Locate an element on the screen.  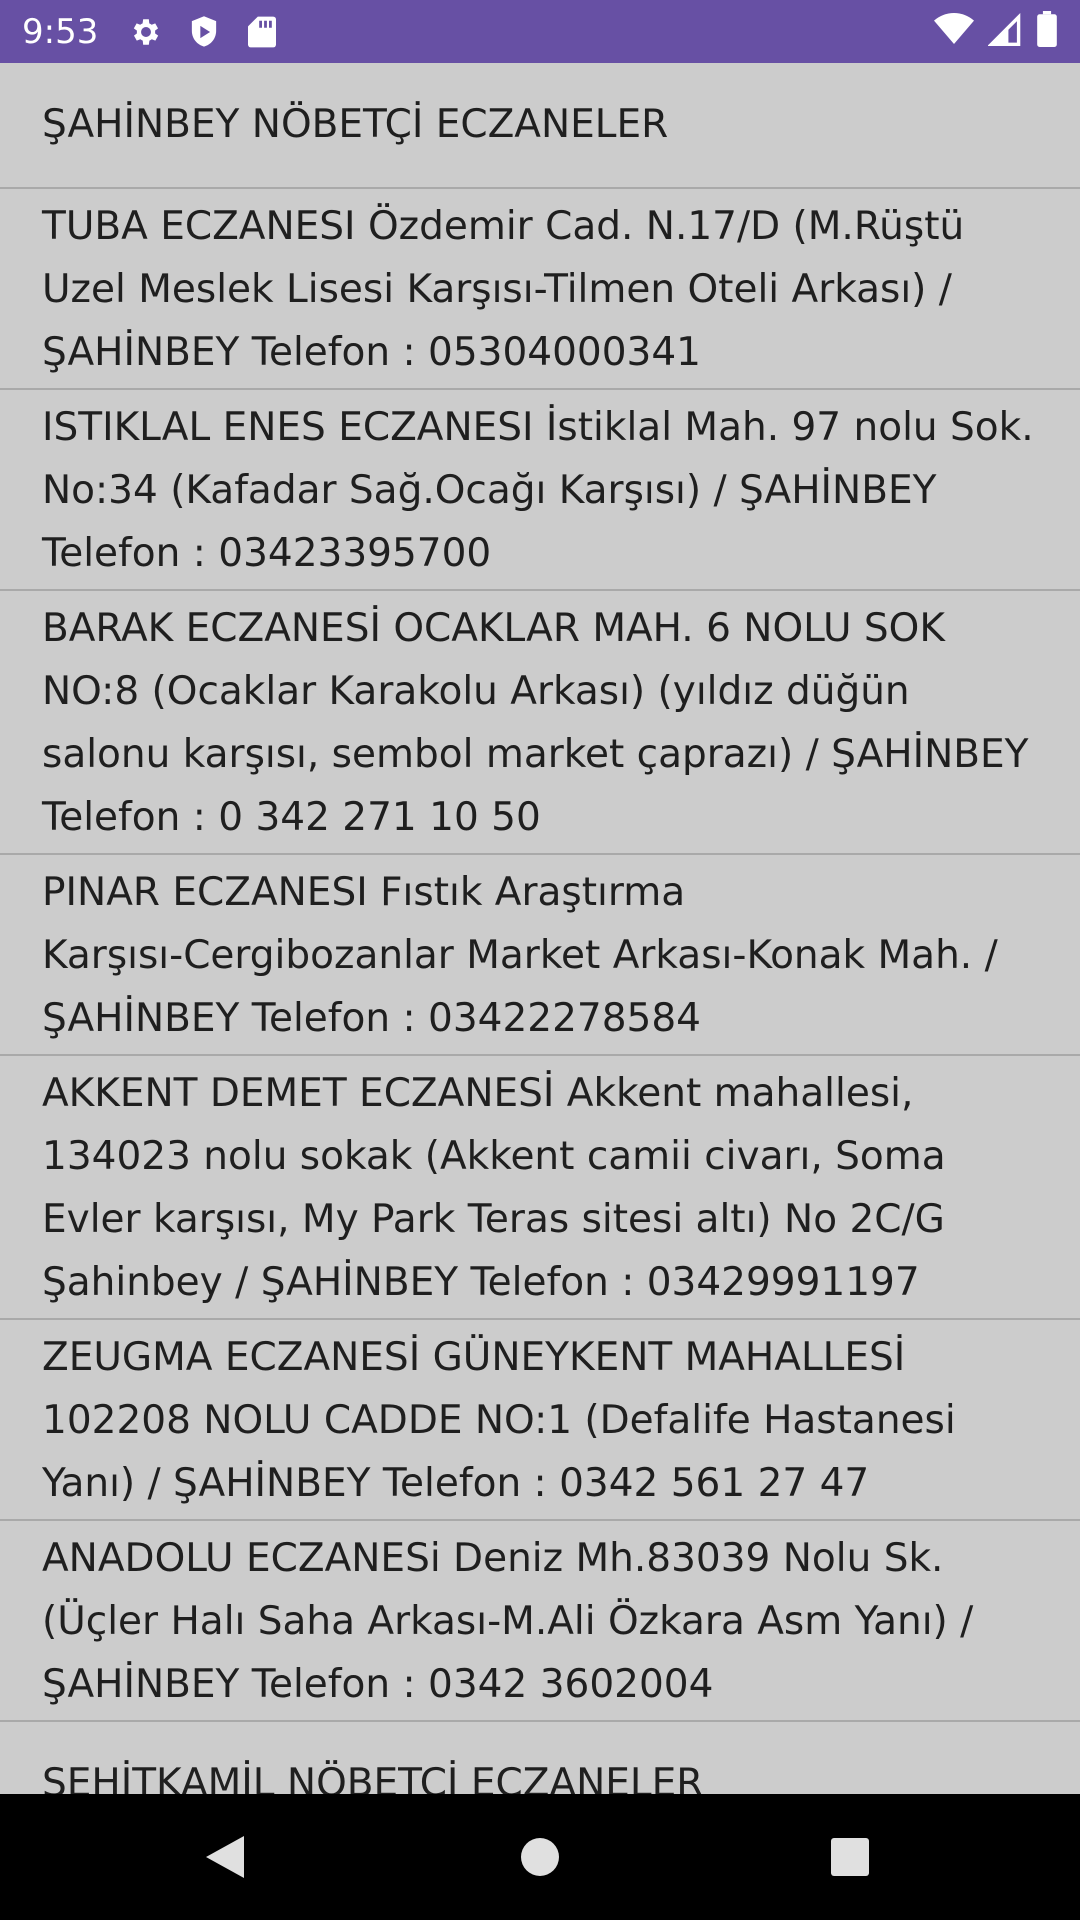
gear-icon is located at coordinates (146, 32).